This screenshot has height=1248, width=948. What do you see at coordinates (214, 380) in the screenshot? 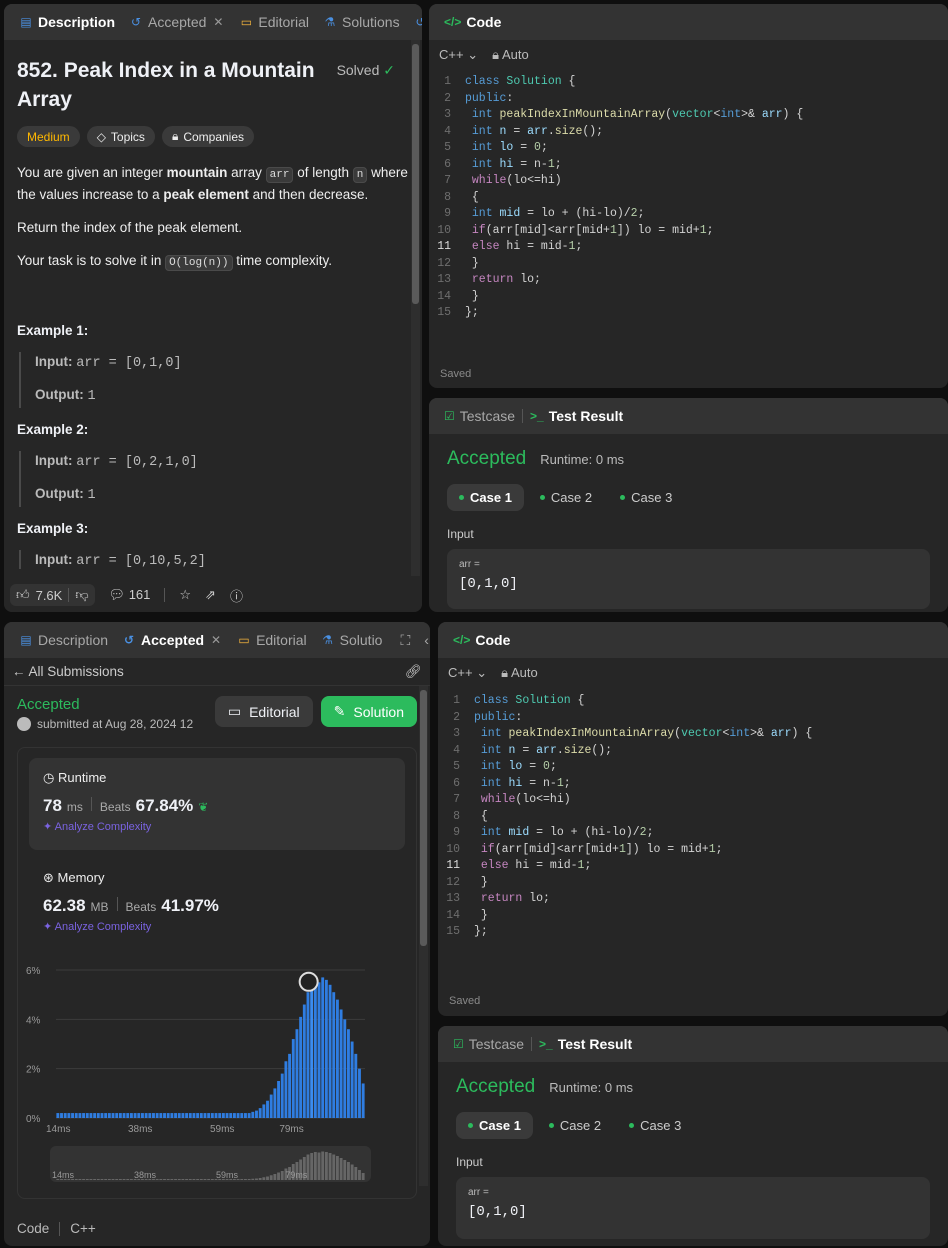
I see `example-block: Input: arr = [0,1,0] Output: 1` at bounding box center [214, 380].